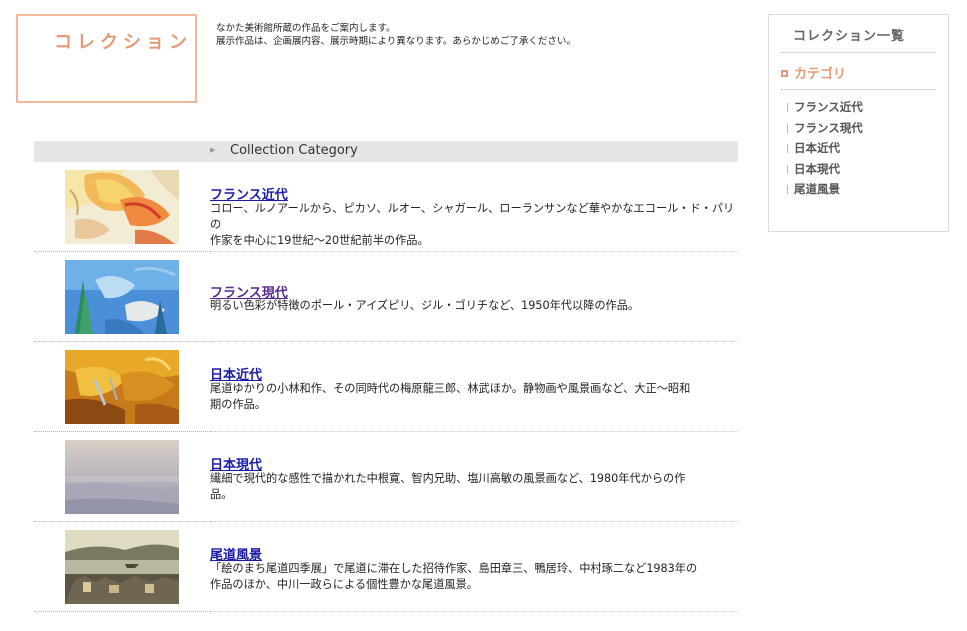 Image resolution: width=967 pixels, height=631 pixels. I want to click on painting-thumbnail-japanese-modern, so click(122, 387).